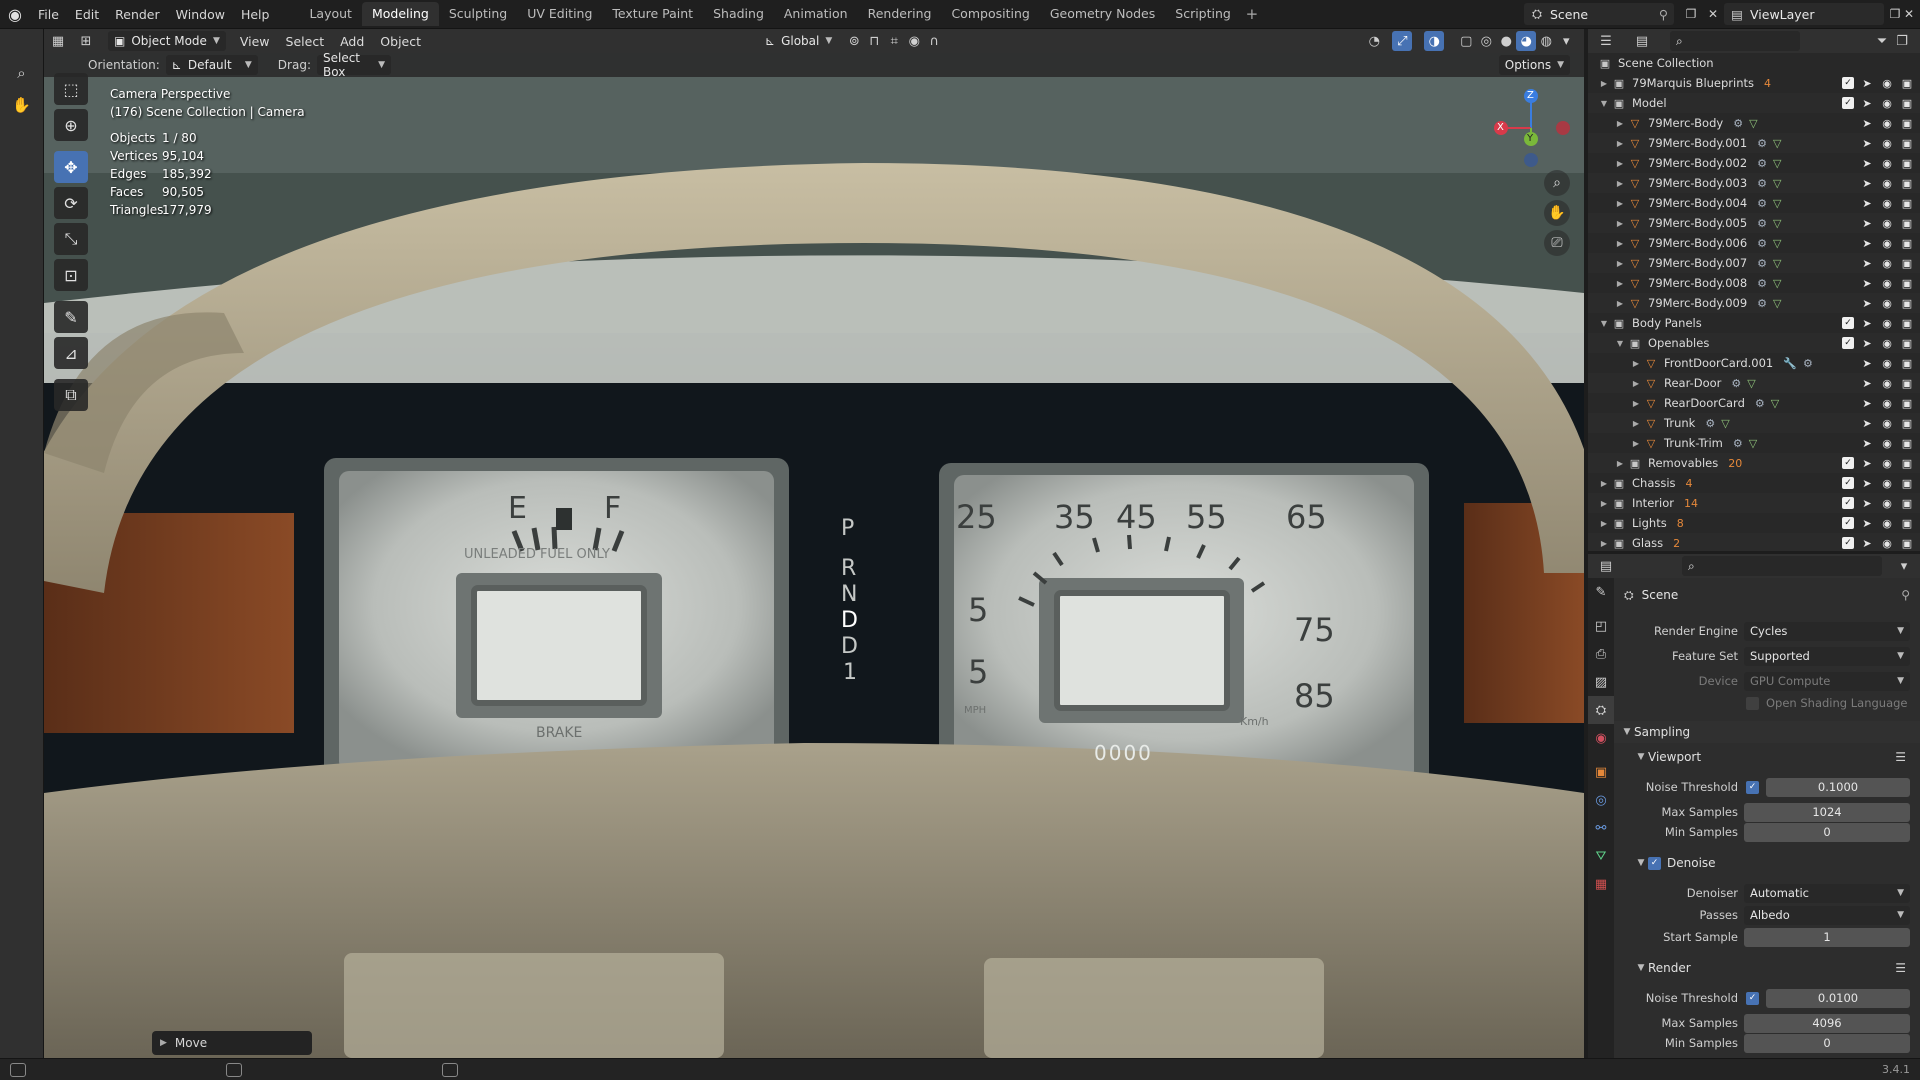 The height and width of the screenshot is (1080, 1920). What do you see at coordinates (1735, 41) in the screenshot?
I see `outliner-search-input: ⌕` at bounding box center [1735, 41].